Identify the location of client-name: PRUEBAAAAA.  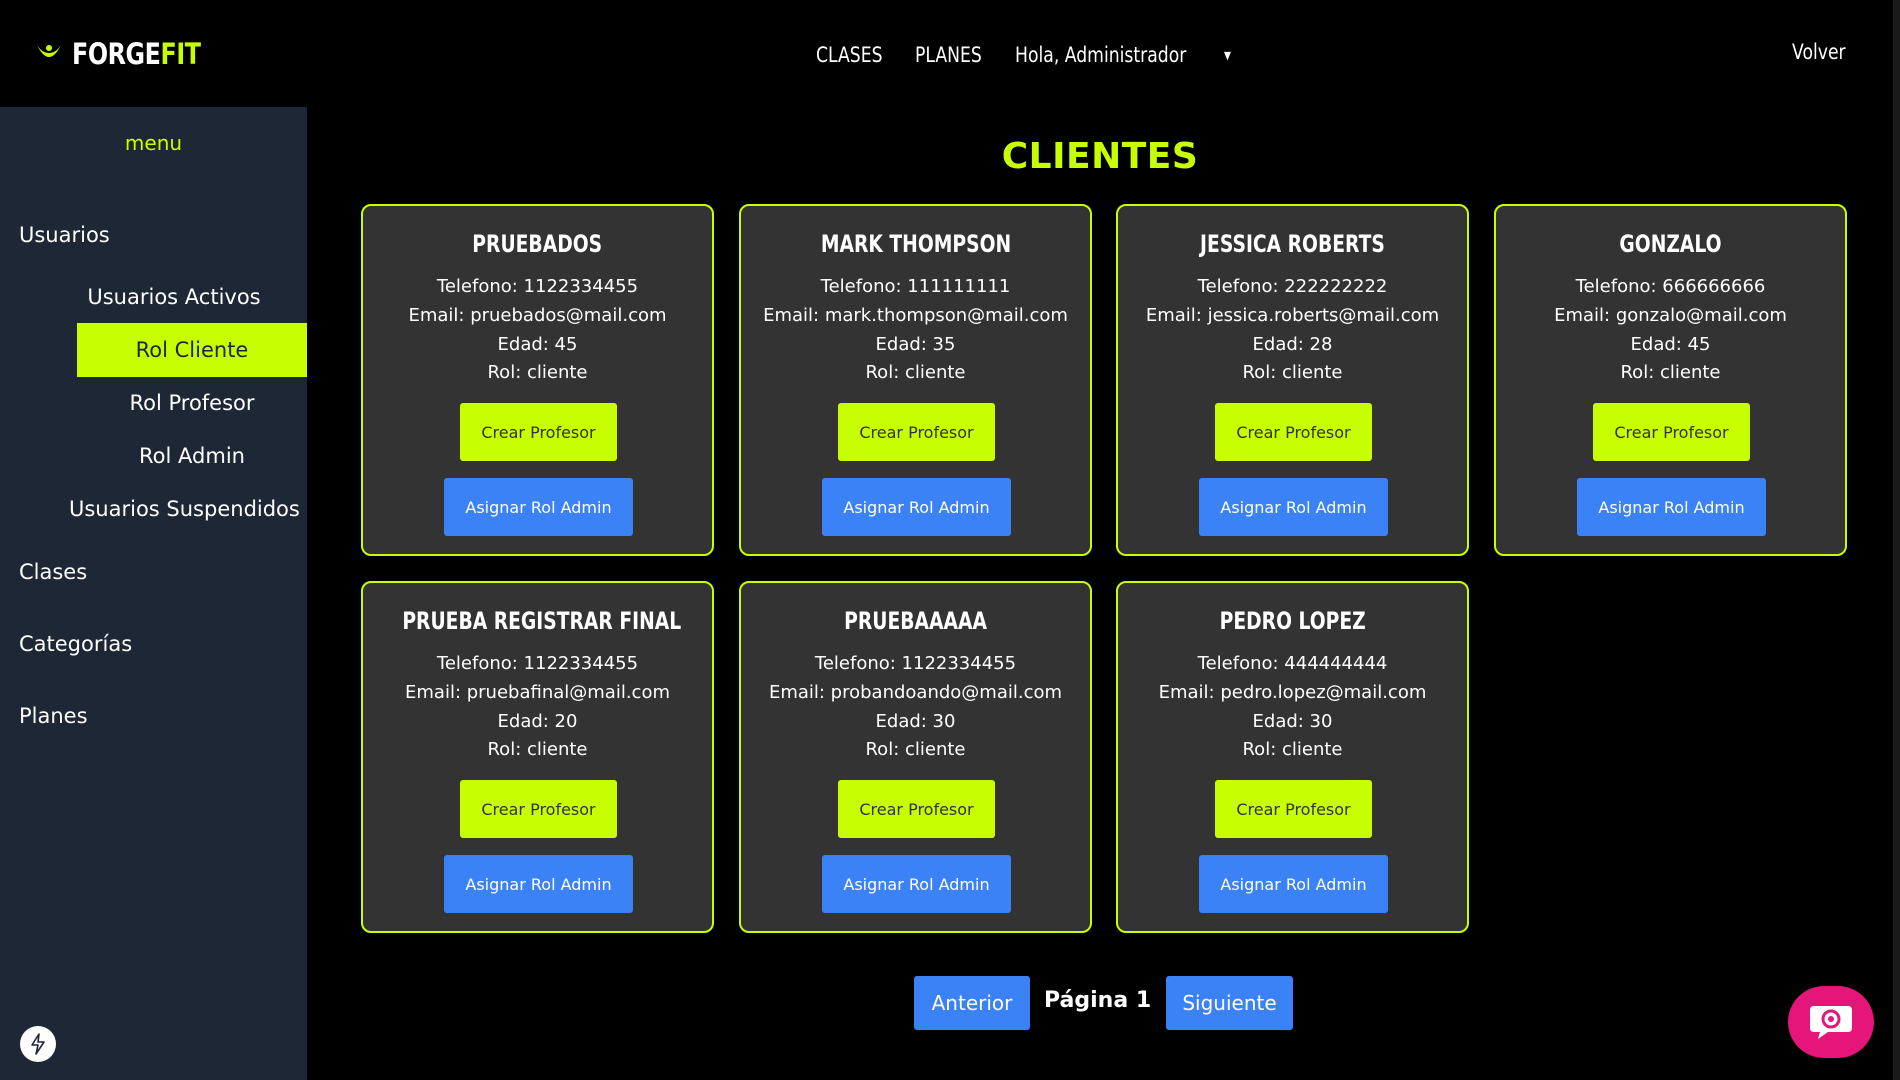
(915, 621).